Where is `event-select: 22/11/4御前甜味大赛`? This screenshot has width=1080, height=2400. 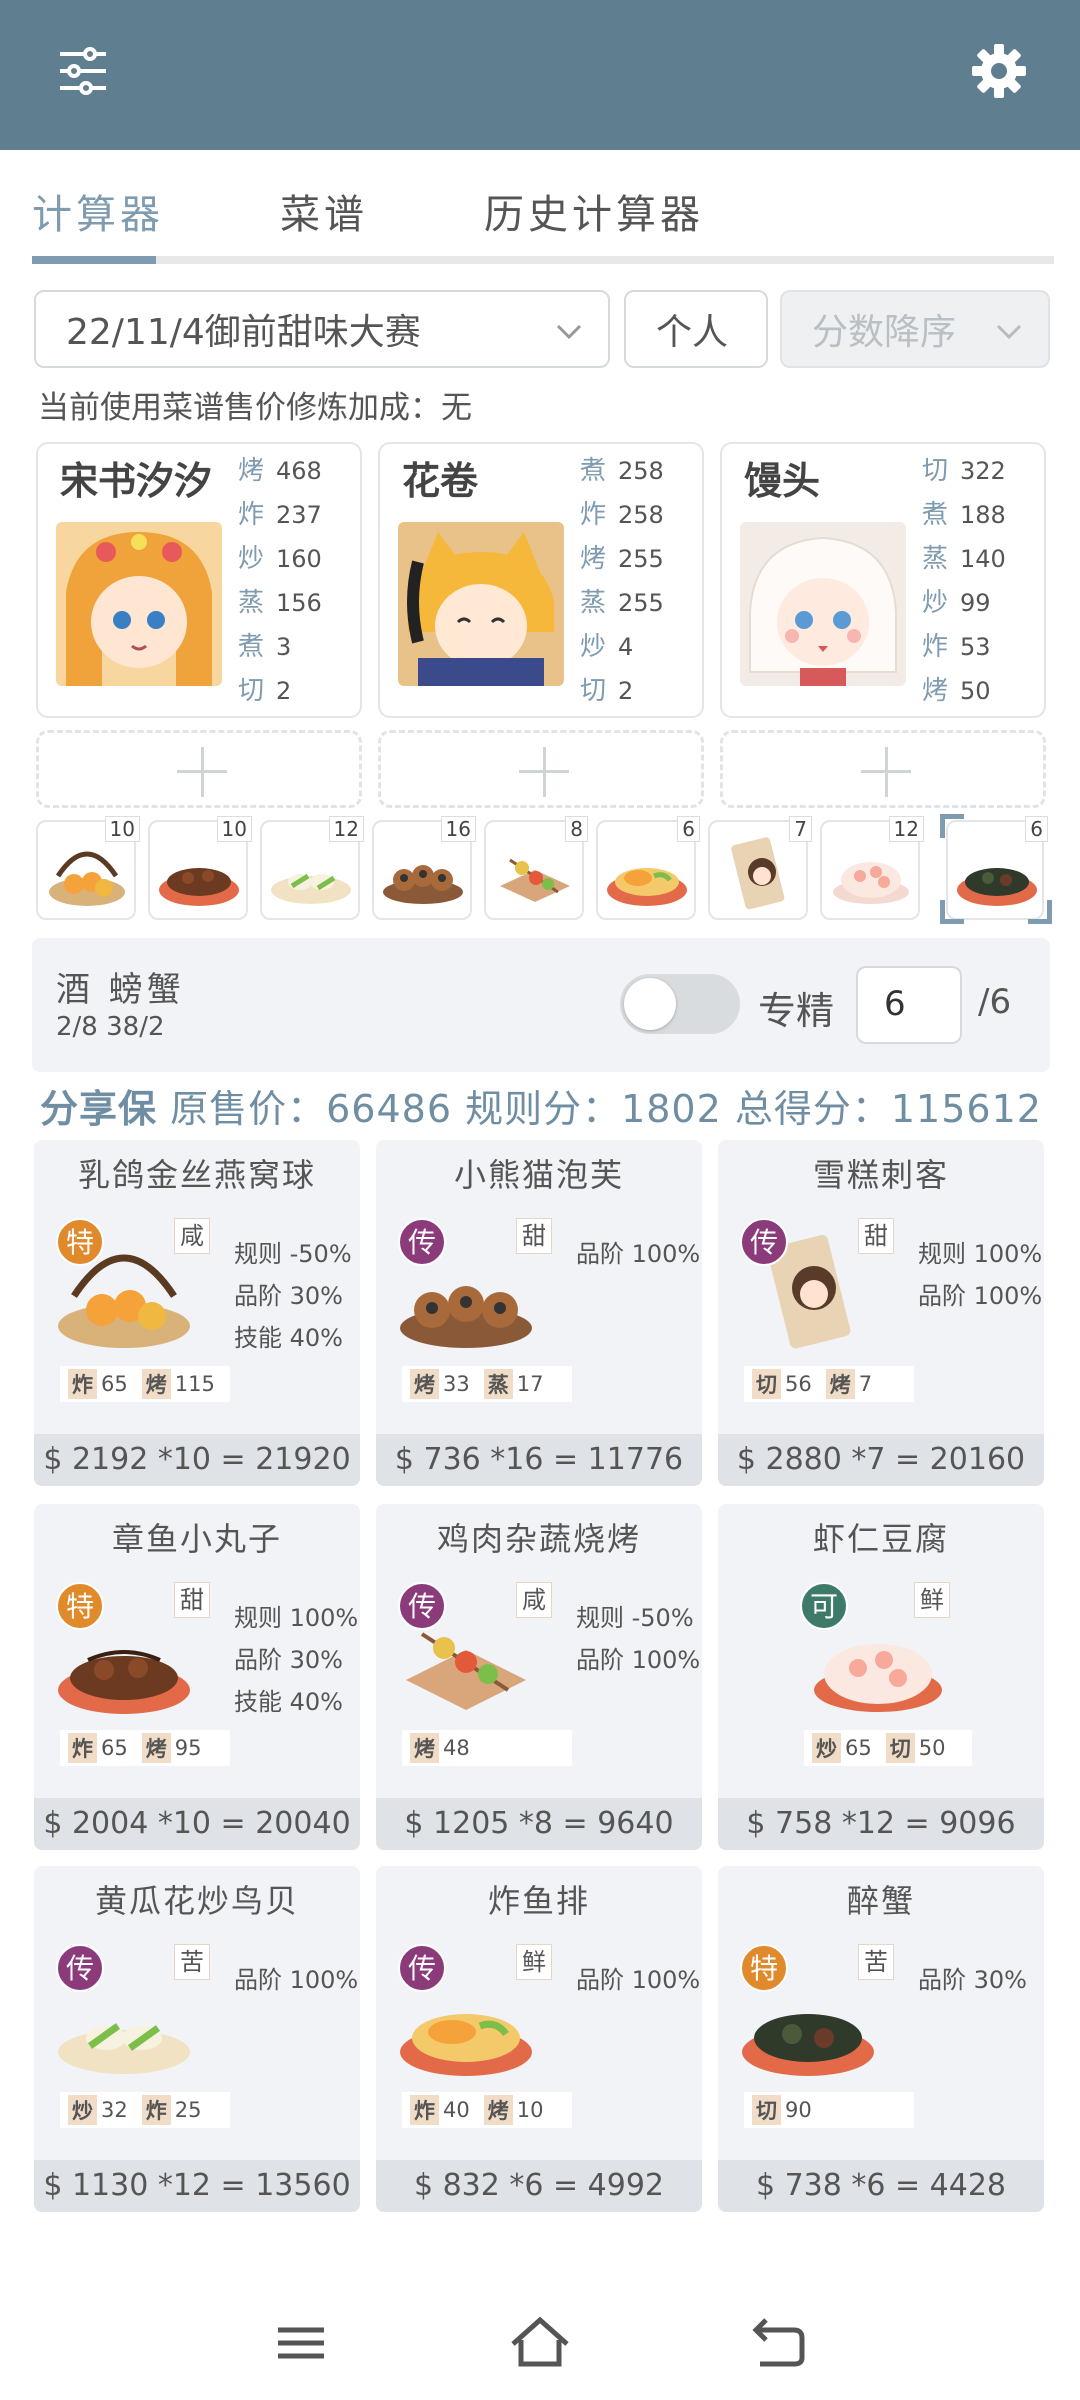 event-select: 22/11/4御前甜味大赛 is located at coordinates (322, 329).